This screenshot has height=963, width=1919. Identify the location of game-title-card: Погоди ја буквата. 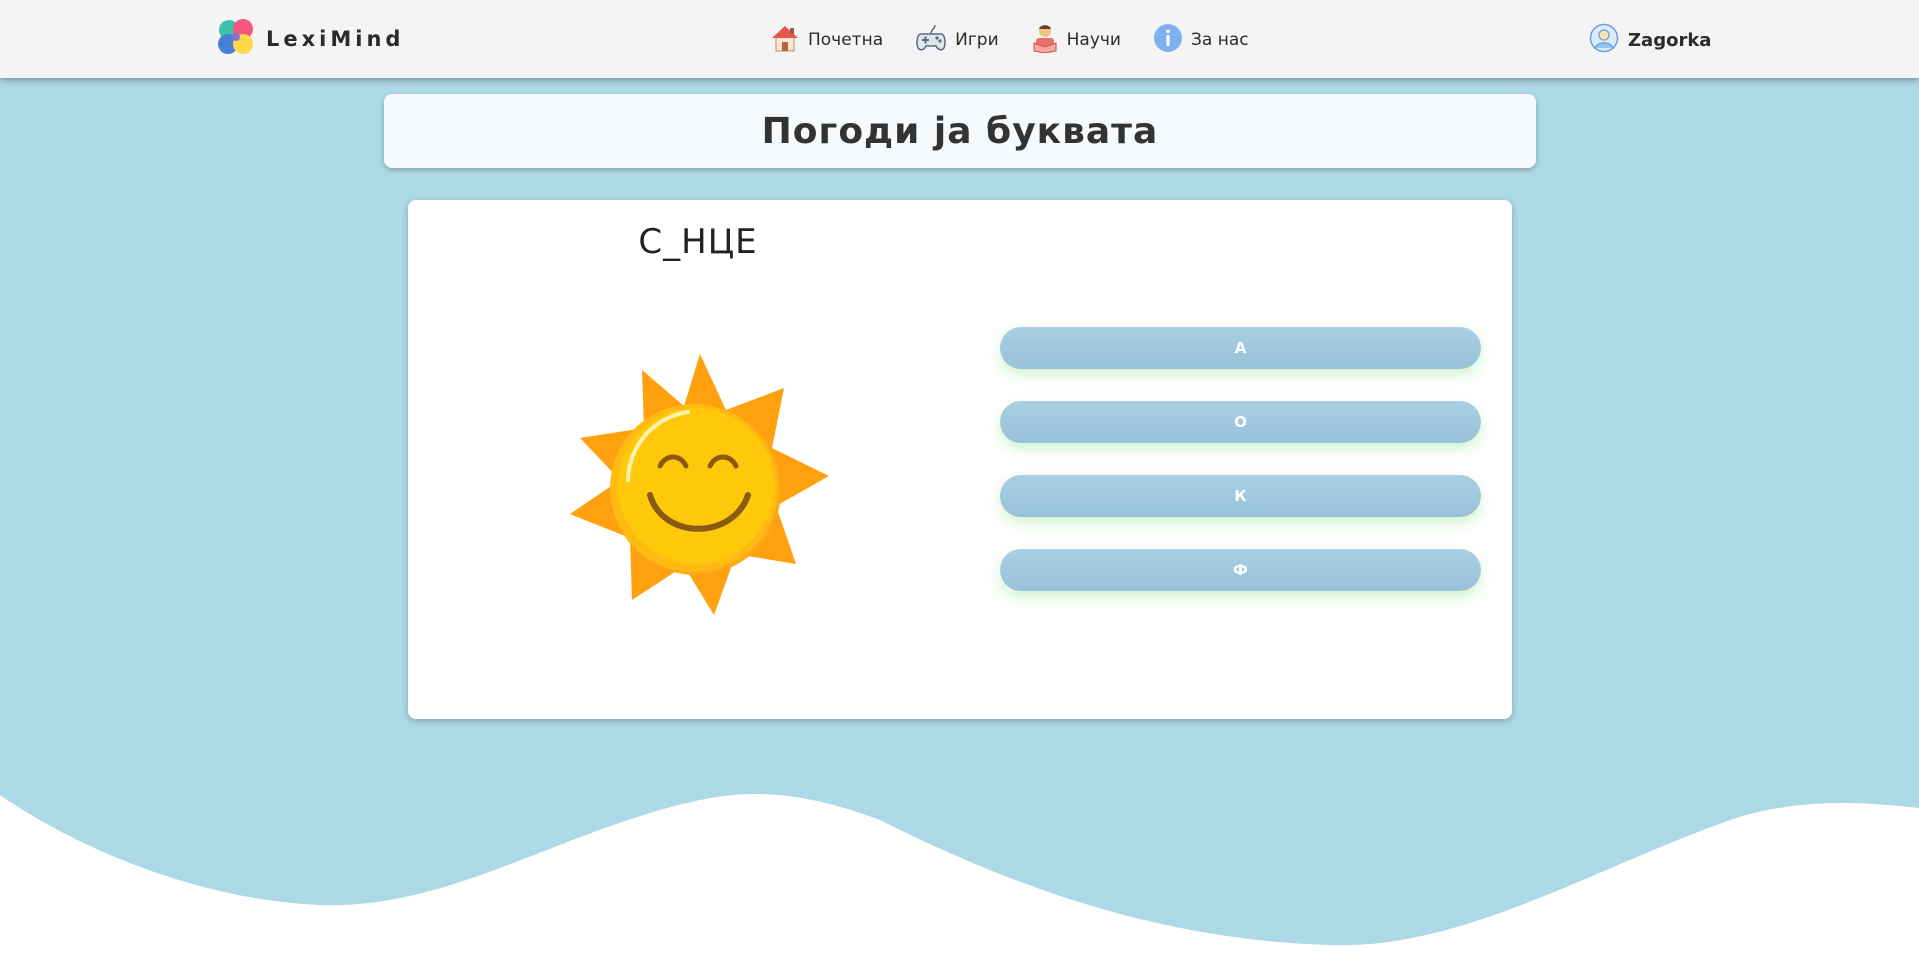
(960, 131).